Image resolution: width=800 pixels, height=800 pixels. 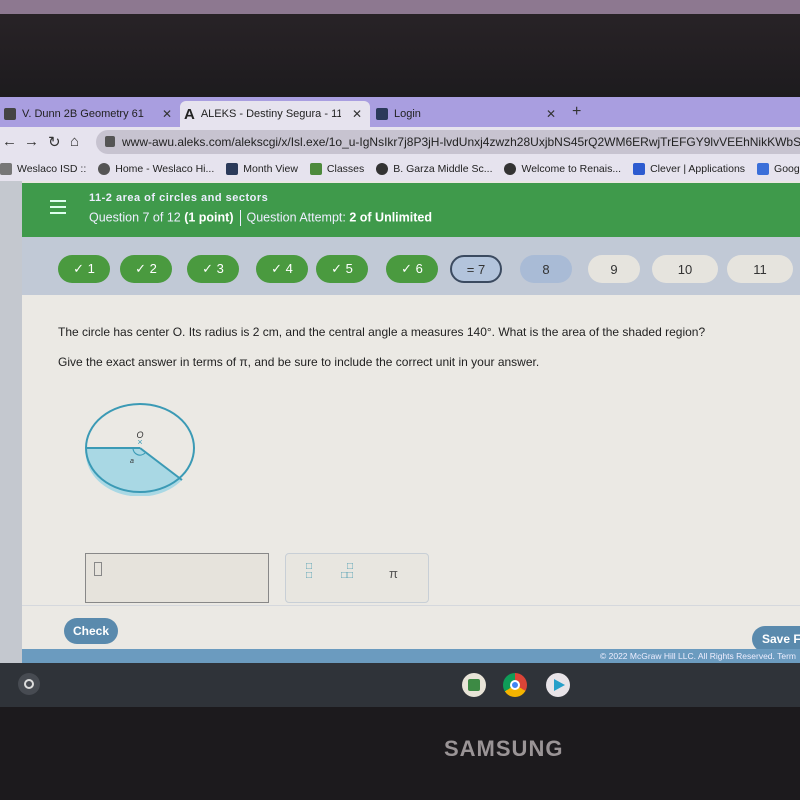 What do you see at coordinates (309, 571) in the screenshot?
I see `fraction-button: □ □` at bounding box center [309, 571].